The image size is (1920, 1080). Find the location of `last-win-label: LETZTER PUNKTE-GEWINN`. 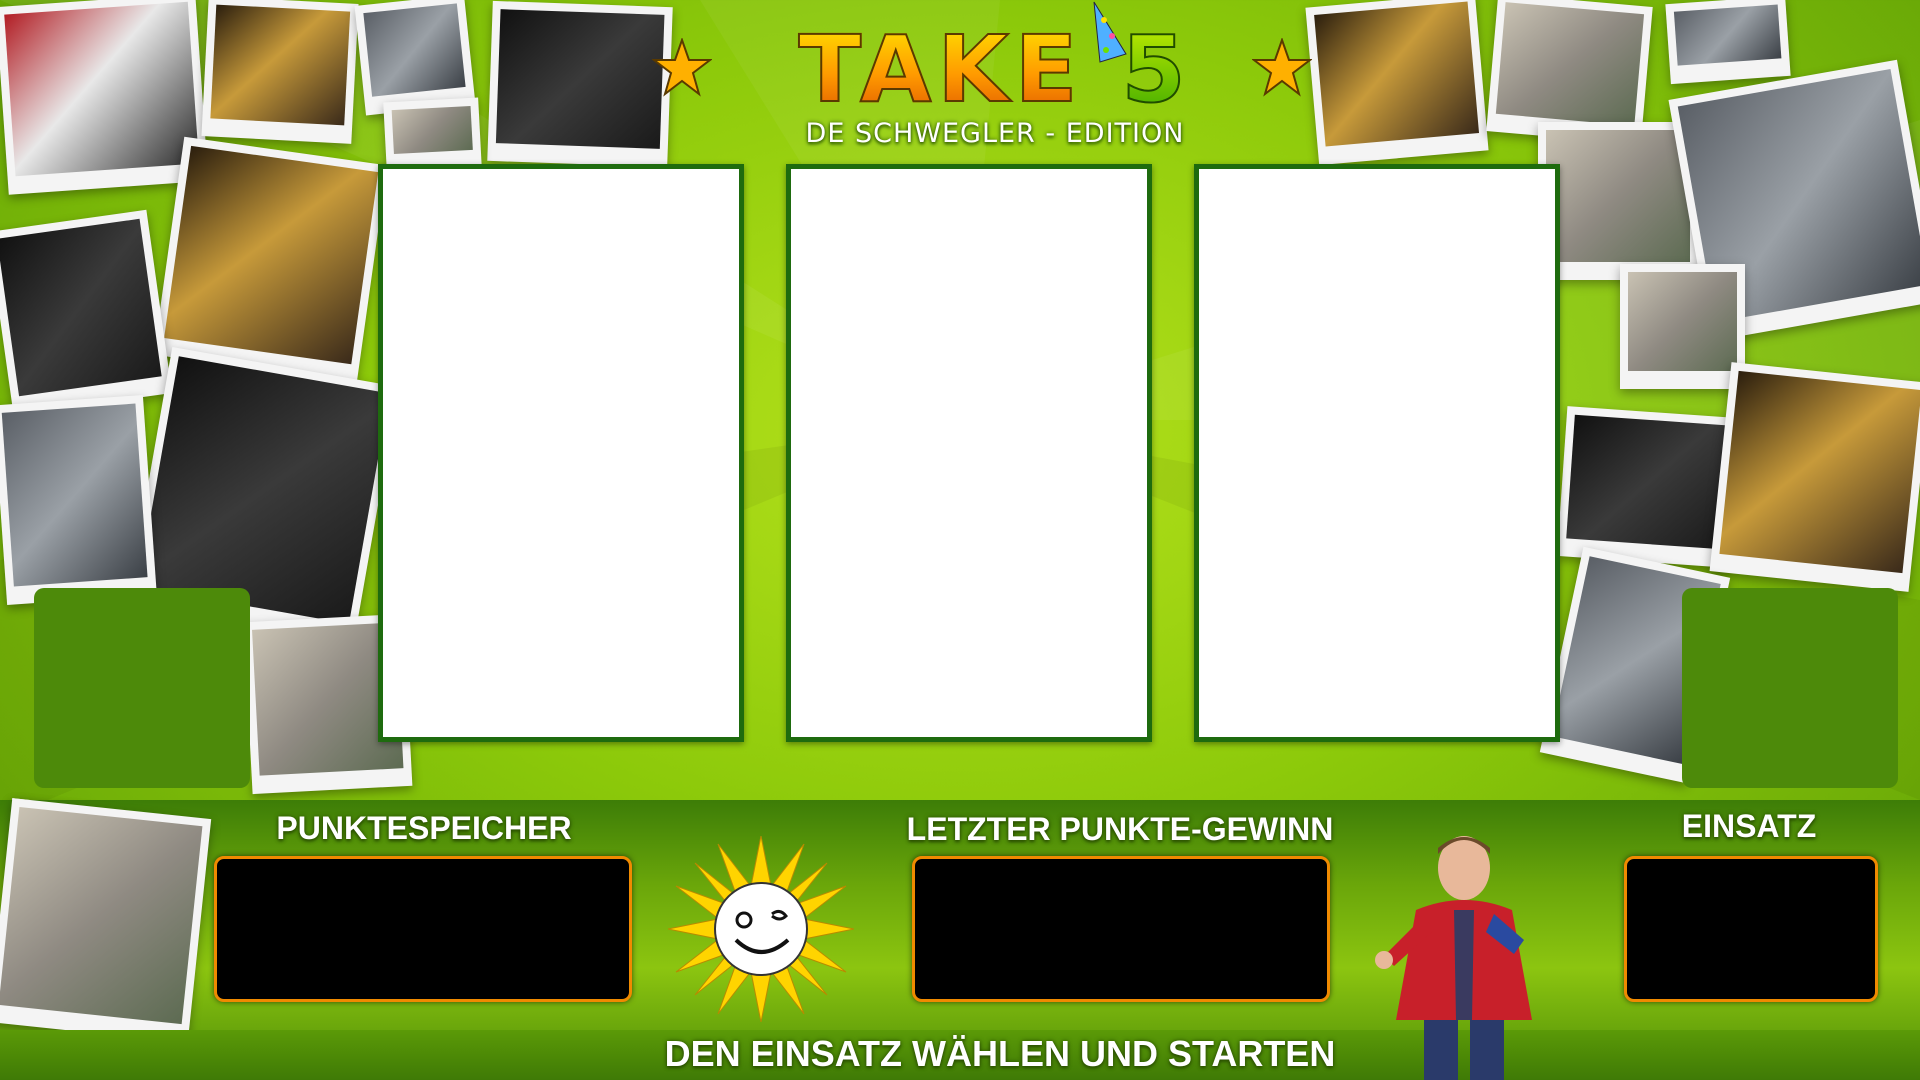

last-win-label: LETZTER PUNKTE-GEWINN is located at coordinates (1120, 829).